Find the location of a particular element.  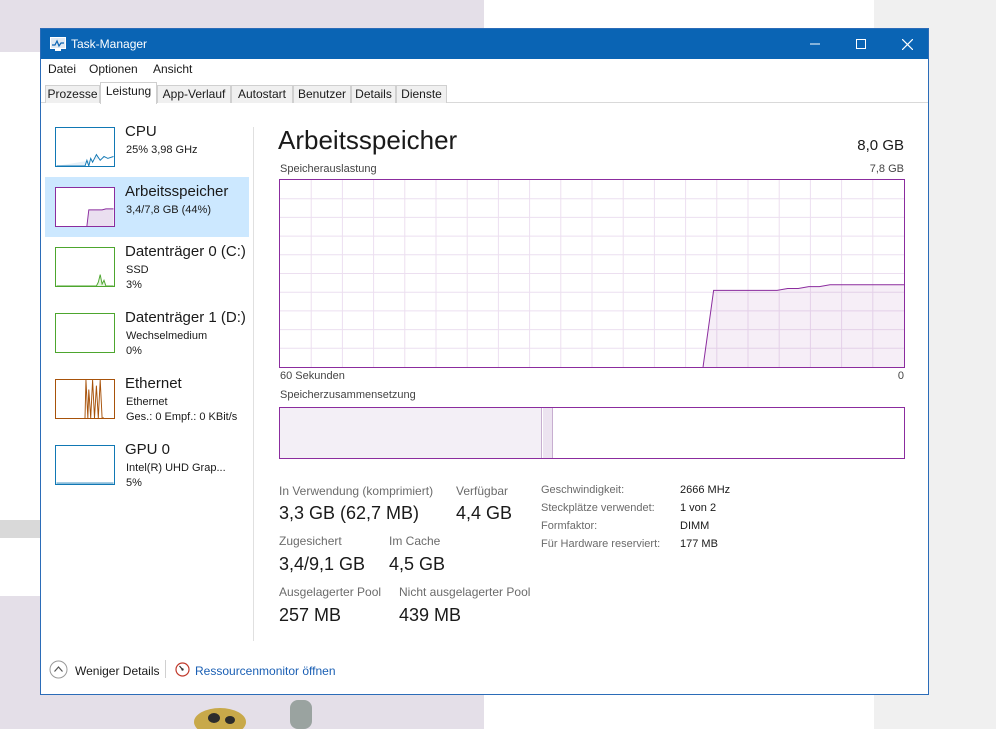

sidebar-subtitle: 25% 3,98 GHz is located at coordinates (162, 150).